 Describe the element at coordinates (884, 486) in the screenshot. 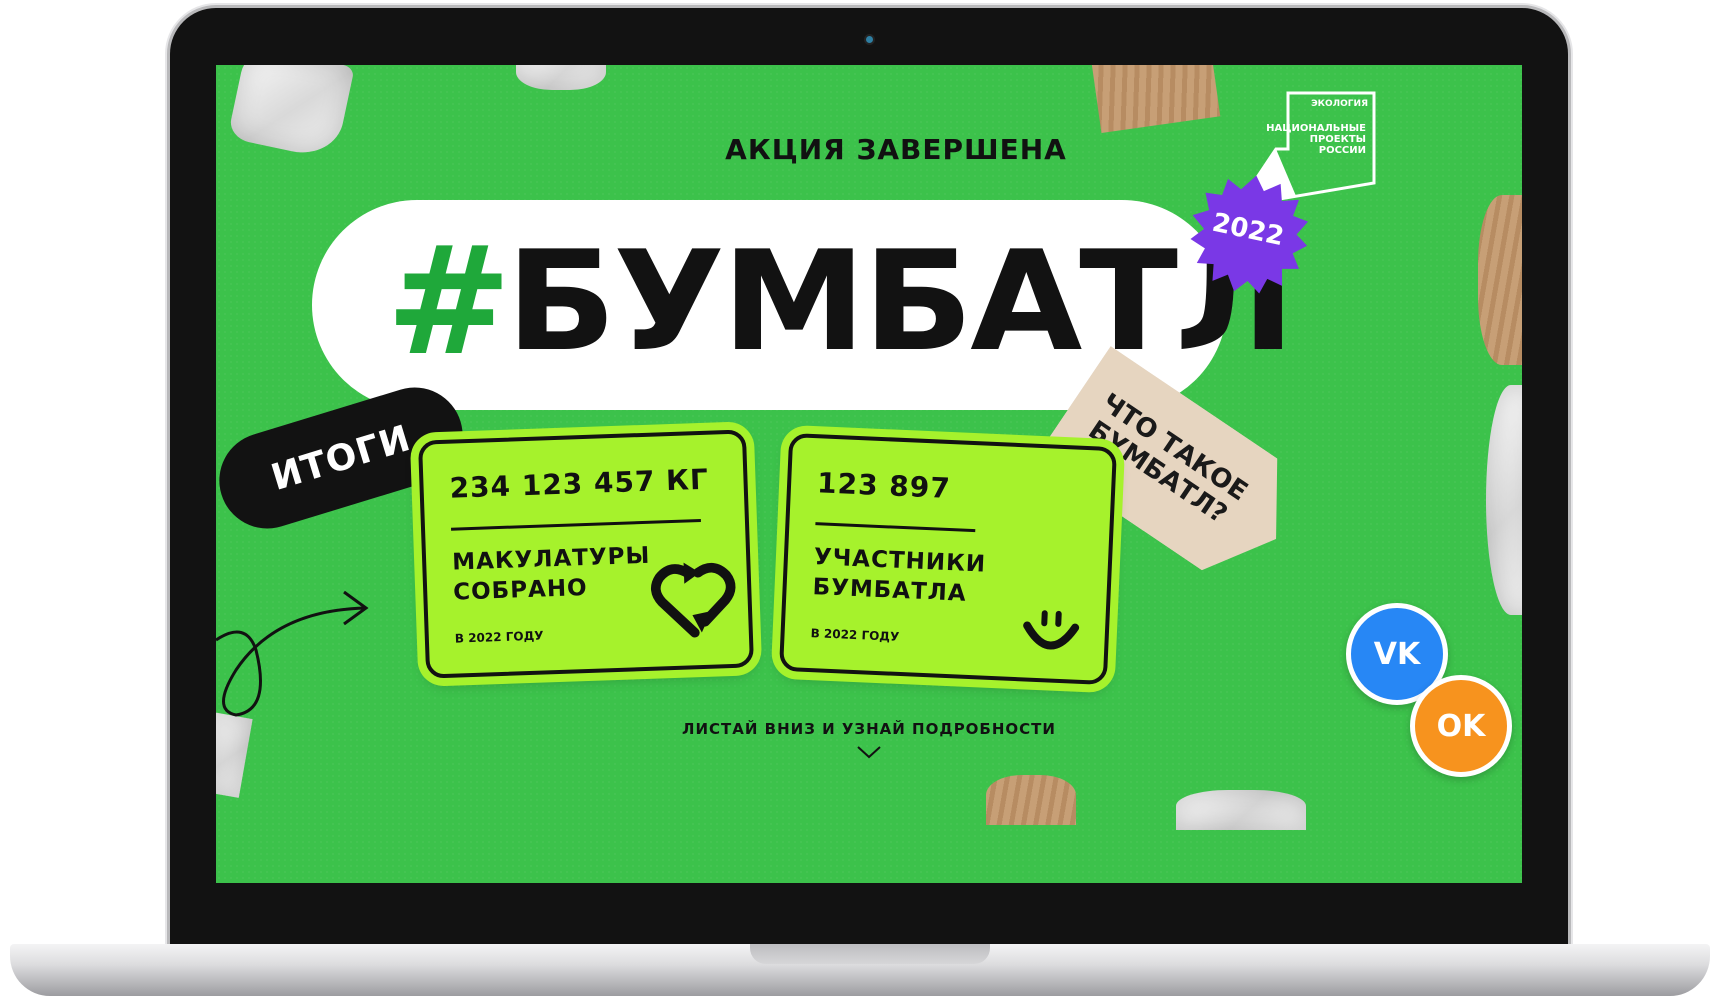

I see `stat-value: 123 897` at that location.